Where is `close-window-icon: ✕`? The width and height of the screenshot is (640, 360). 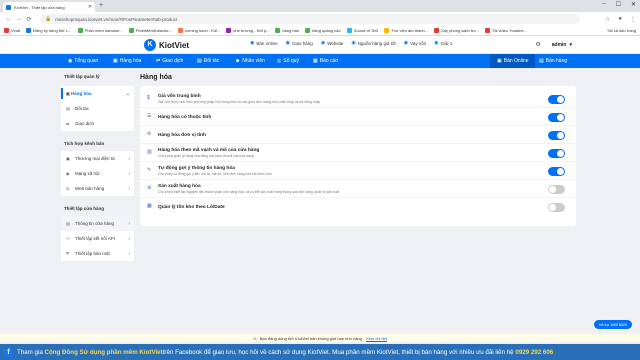 close-window-icon: ✕ is located at coordinates (633, 4).